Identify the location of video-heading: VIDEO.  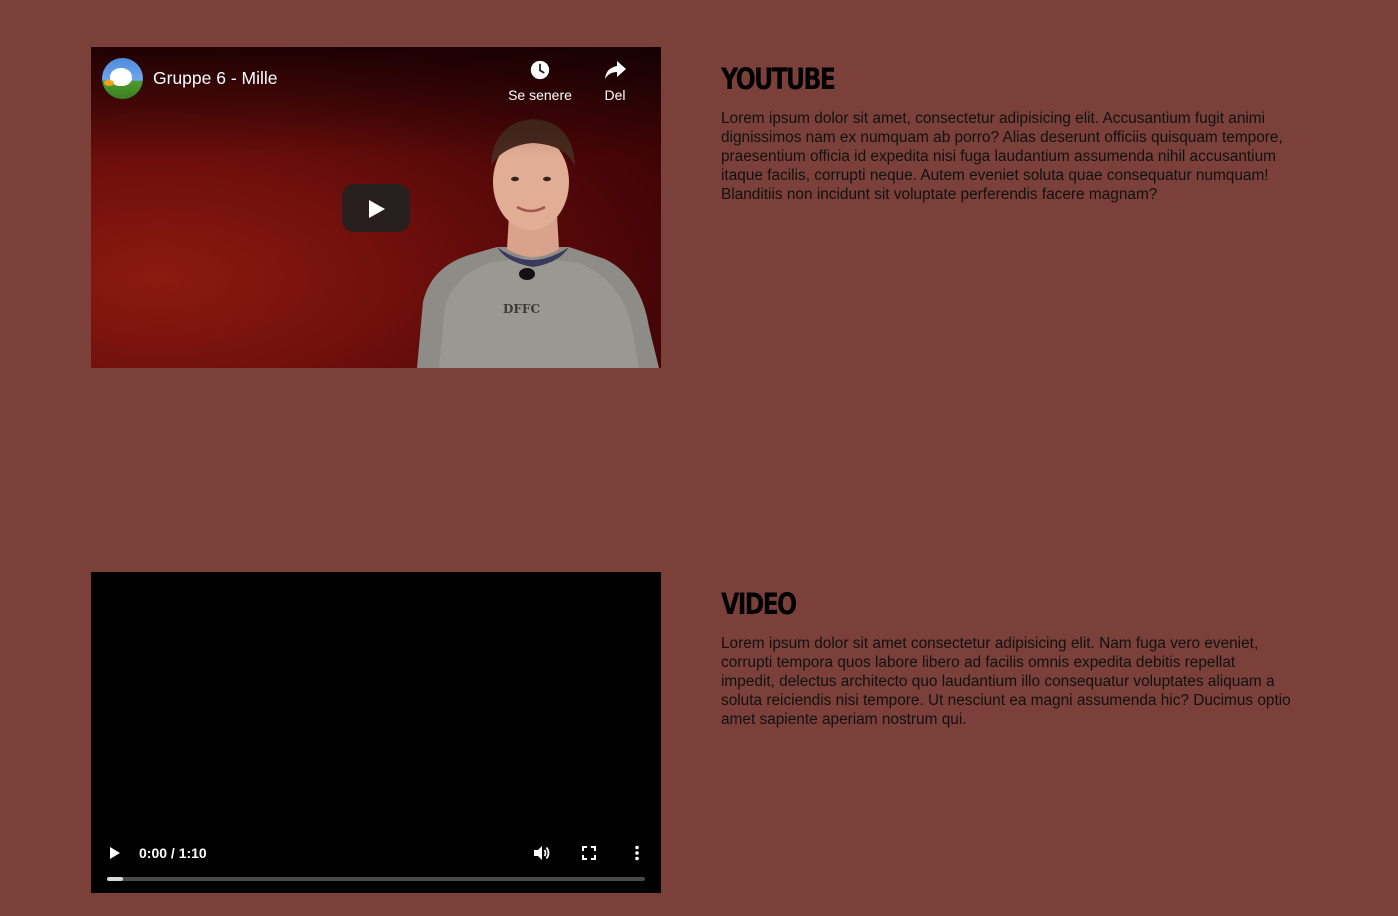
(759, 604).